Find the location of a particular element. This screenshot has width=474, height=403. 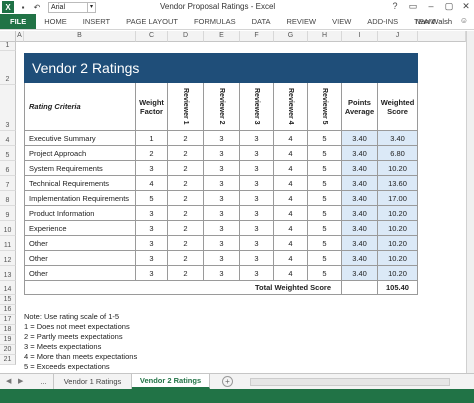

row-header: 18 is located at coordinates (8, 330).